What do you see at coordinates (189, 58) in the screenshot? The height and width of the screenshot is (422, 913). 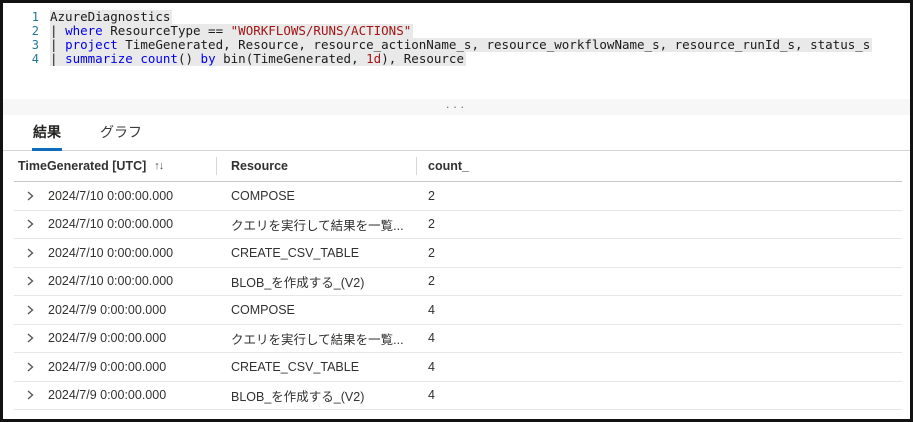 I see `code-token: ()` at bounding box center [189, 58].